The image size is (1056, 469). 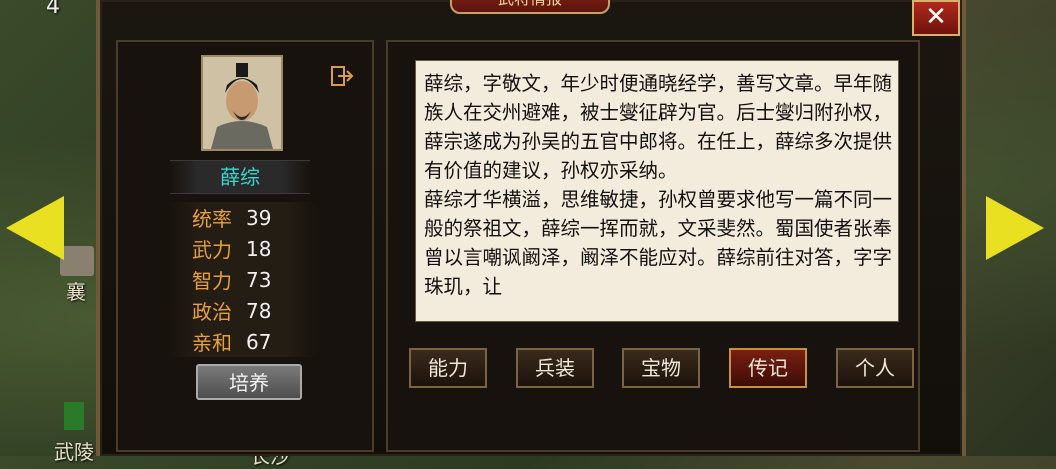 I want to click on stat-label: 政治, so click(x=212, y=312).